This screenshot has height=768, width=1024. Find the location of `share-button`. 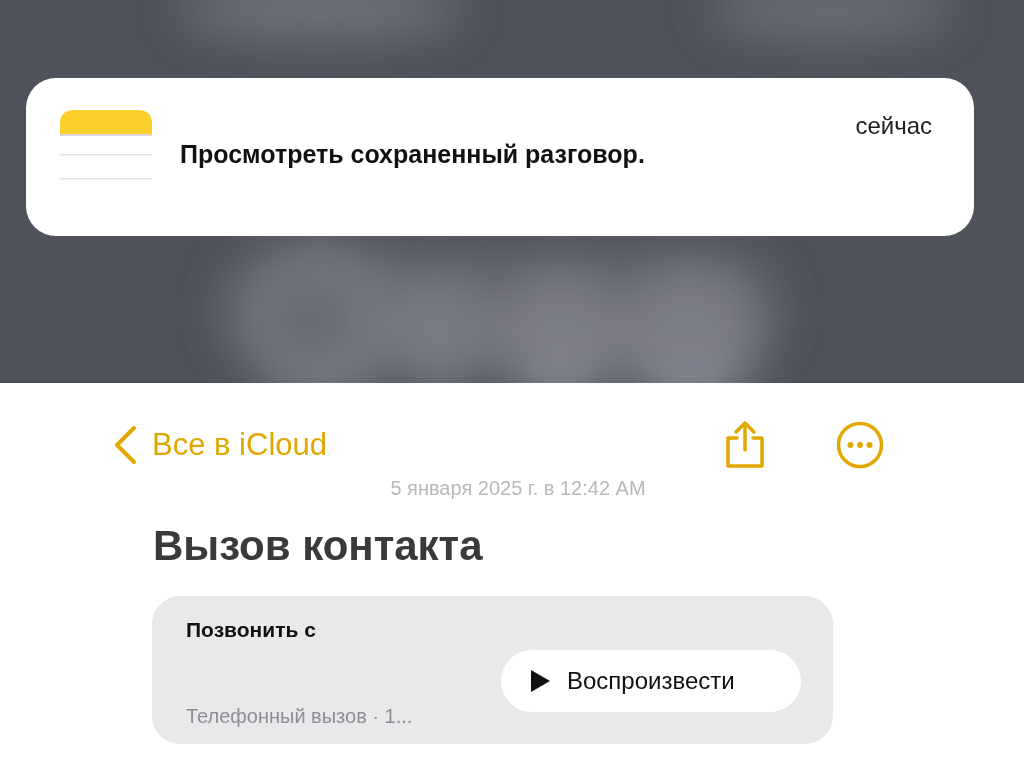

share-button is located at coordinates (745, 445).